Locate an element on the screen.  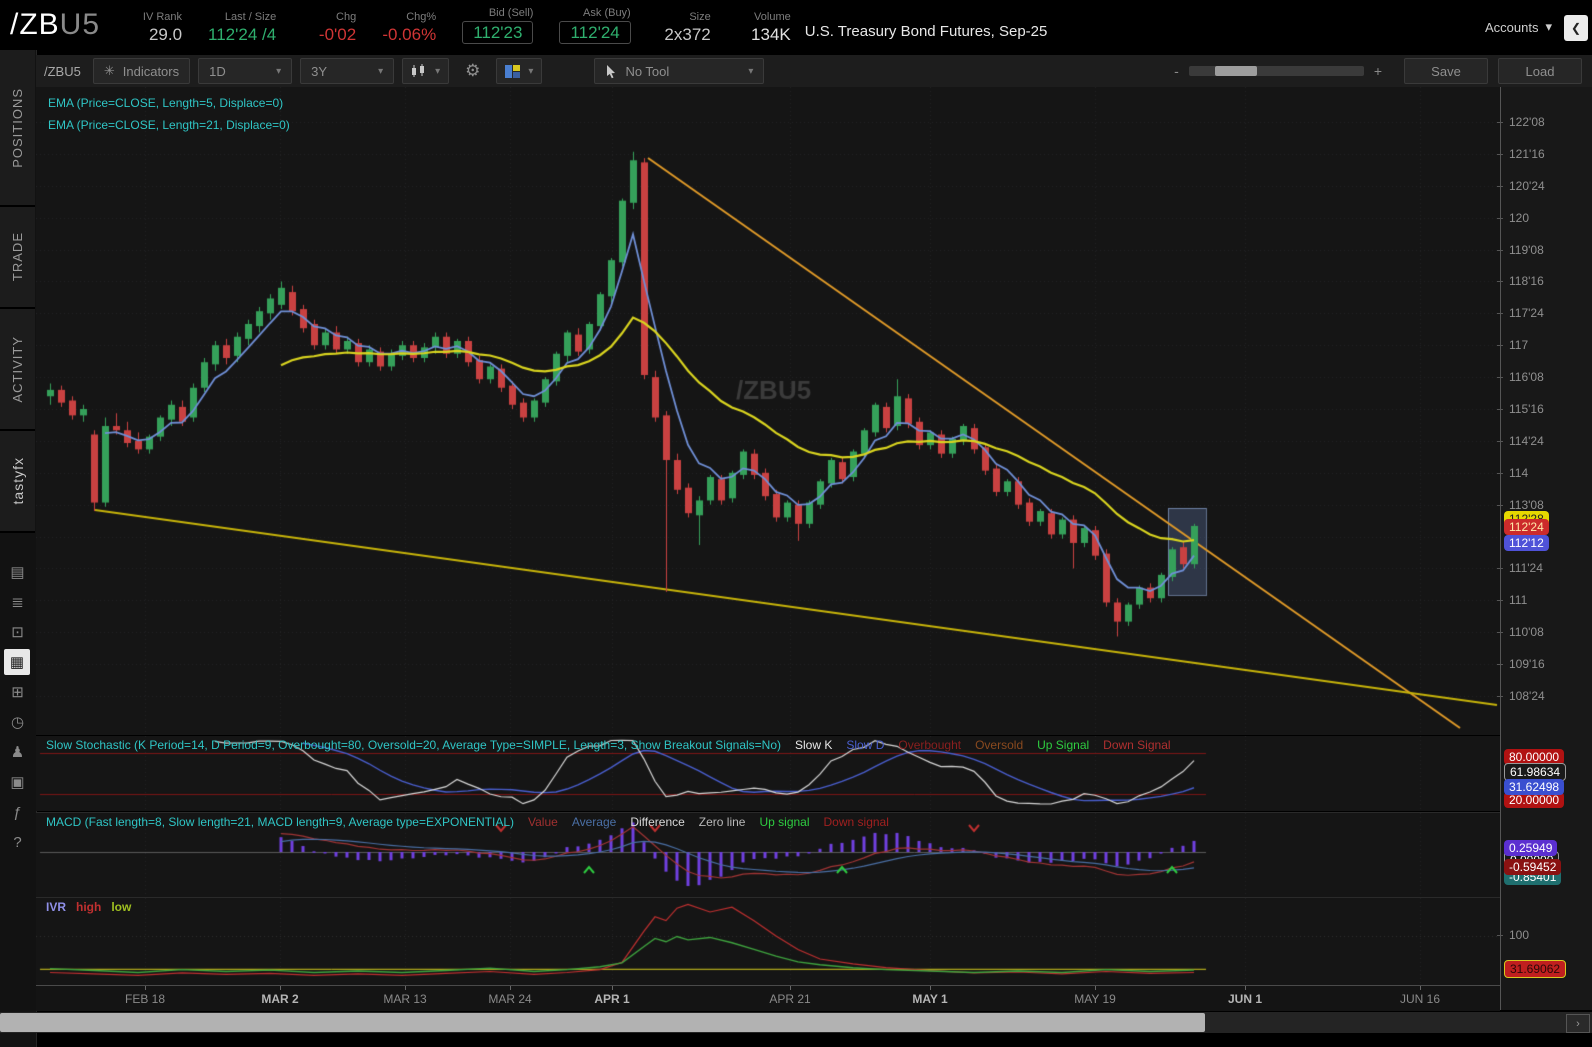
quote-field: Ask (Buy) 112'24 is located at coordinates (595, 25).